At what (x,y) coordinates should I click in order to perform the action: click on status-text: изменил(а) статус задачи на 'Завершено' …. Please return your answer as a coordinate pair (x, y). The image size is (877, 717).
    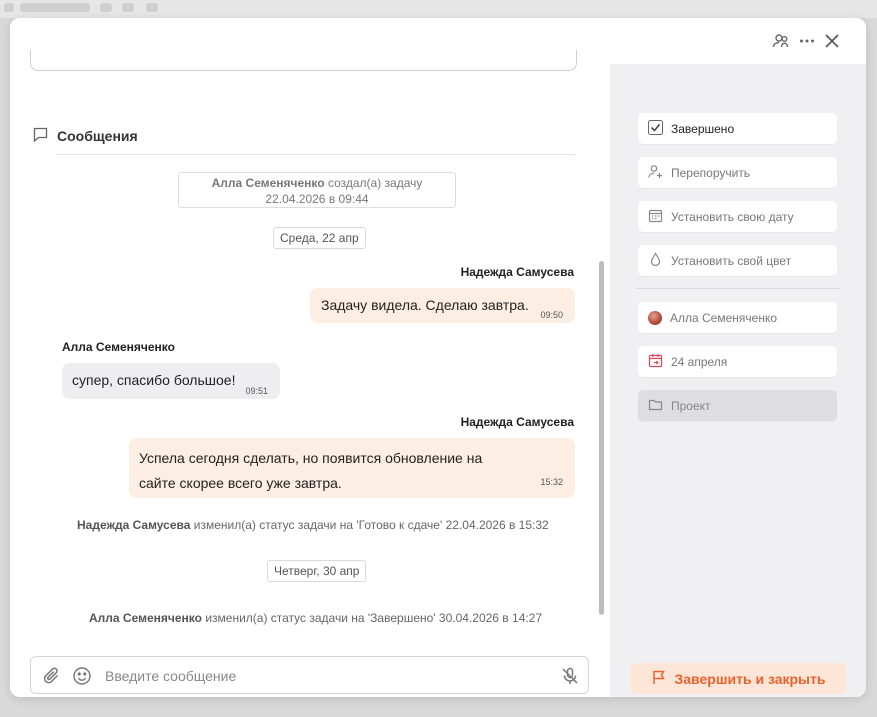
    Looking at the image, I should click on (374, 618).